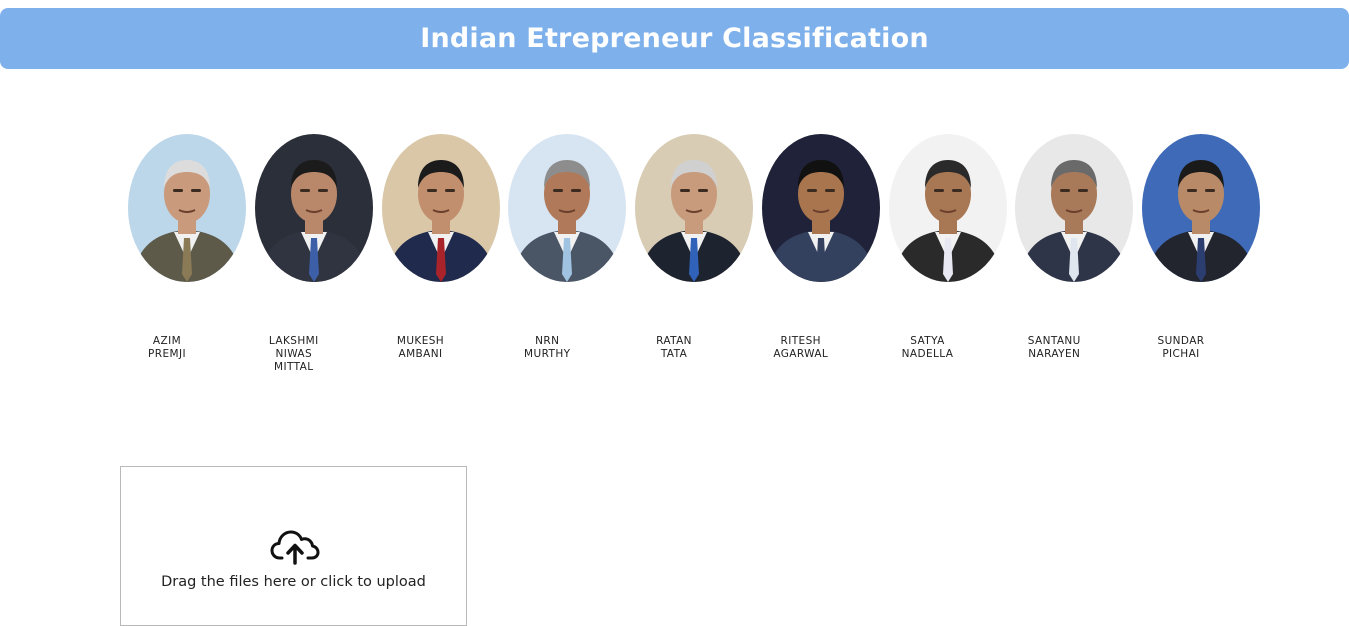 This screenshot has width=1349, height=626. I want to click on entrepreneur-card: AZIM PREMJI, so click(187, 247).